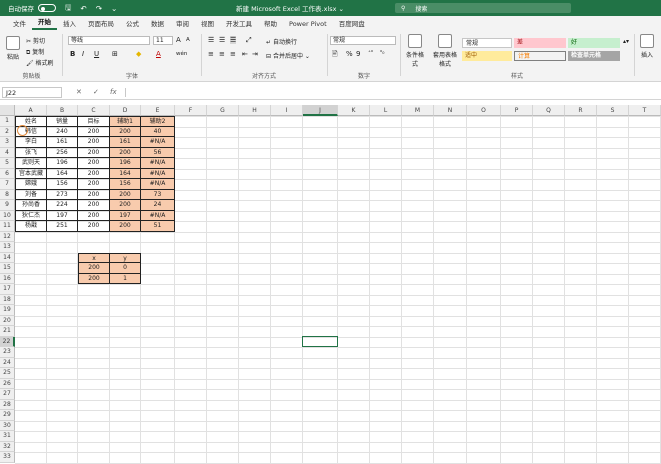 The width and height of the screenshot is (661, 464). What do you see at coordinates (7, 236) in the screenshot?
I see `row-header-12: 12` at bounding box center [7, 236].